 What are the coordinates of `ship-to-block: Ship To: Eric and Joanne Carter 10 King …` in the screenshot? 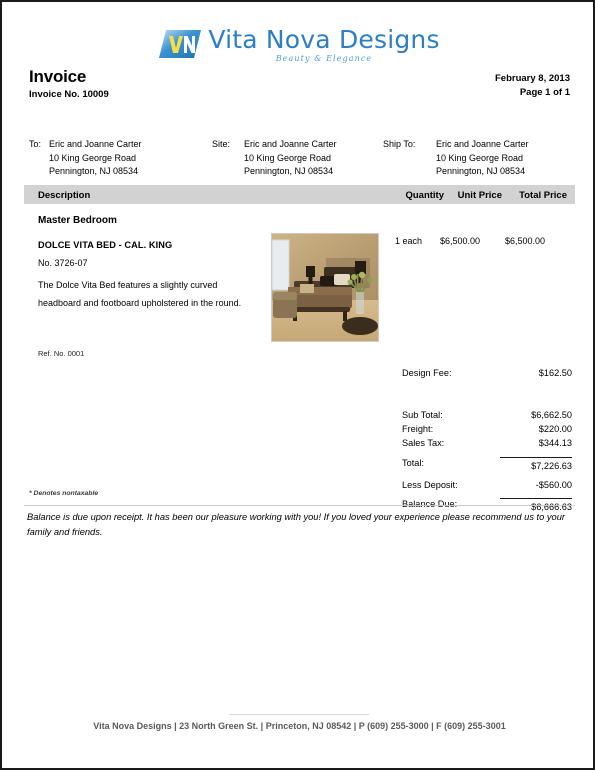 It's located at (456, 158).